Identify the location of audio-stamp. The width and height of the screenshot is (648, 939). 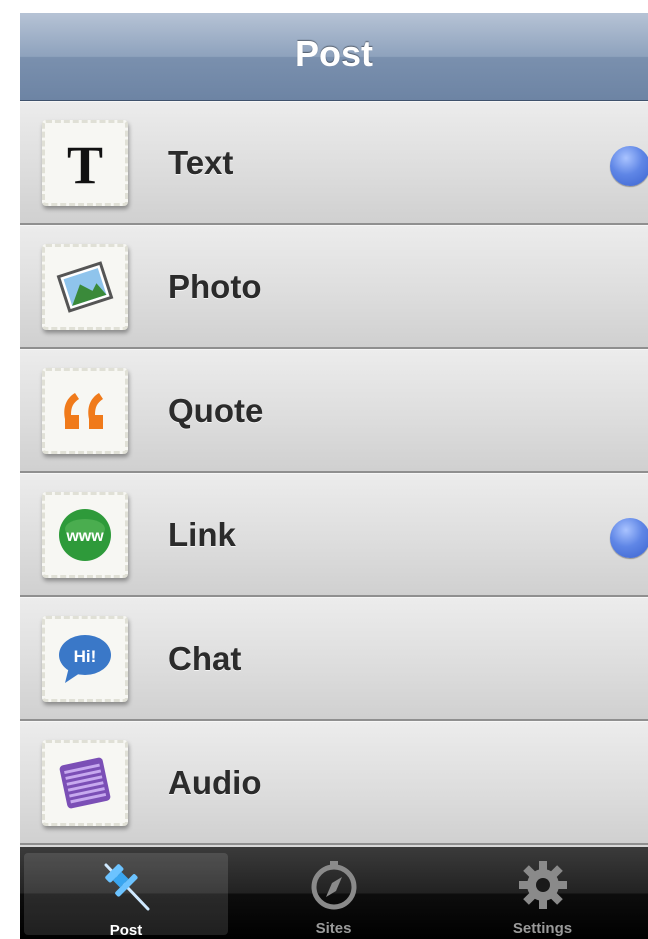
(85, 783).